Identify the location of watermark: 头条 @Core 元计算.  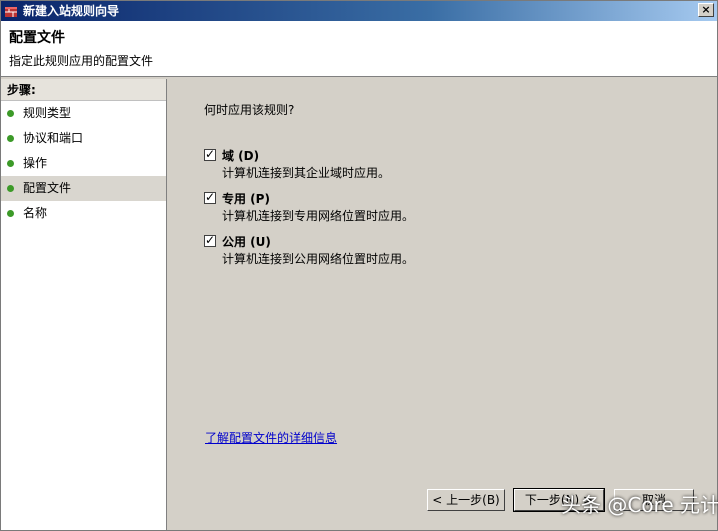
(639, 505).